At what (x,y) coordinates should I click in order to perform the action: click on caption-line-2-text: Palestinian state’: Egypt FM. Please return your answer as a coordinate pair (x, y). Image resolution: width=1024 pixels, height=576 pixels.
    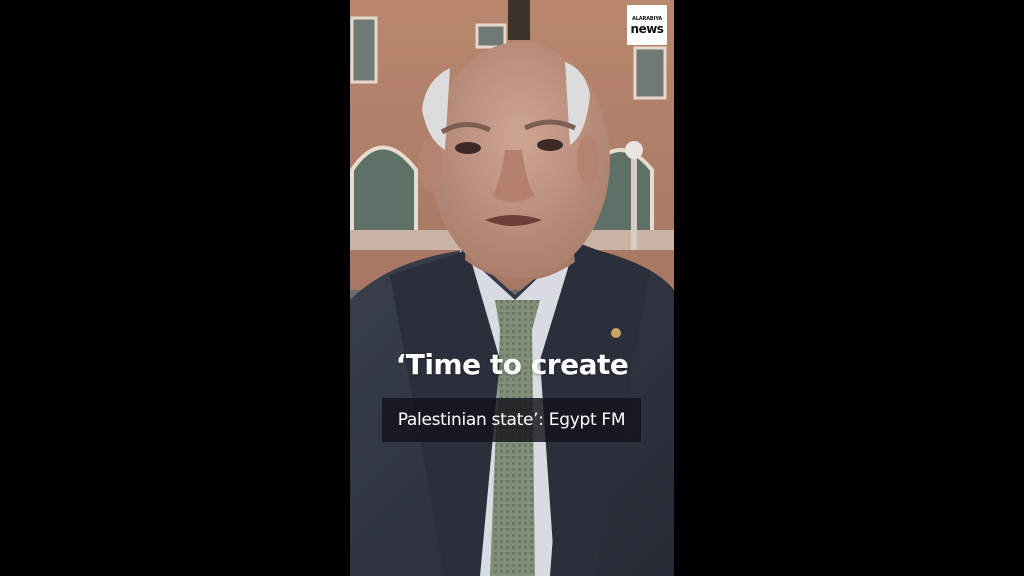
    Looking at the image, I should click on (511, 420).